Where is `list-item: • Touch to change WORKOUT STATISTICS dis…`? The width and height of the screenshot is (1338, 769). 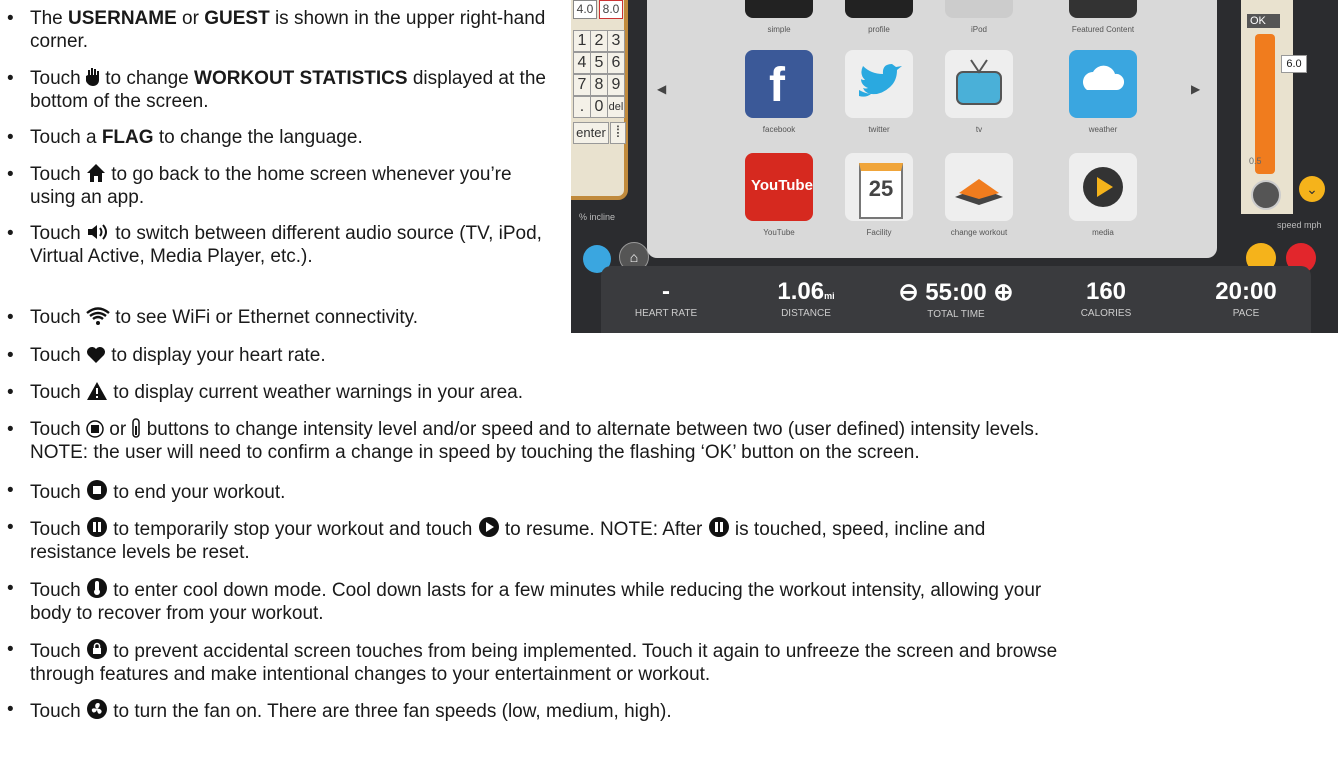 list-item: • Touch to change WORKOUT STATISTICS dis… is located at coordinates (276, 90).